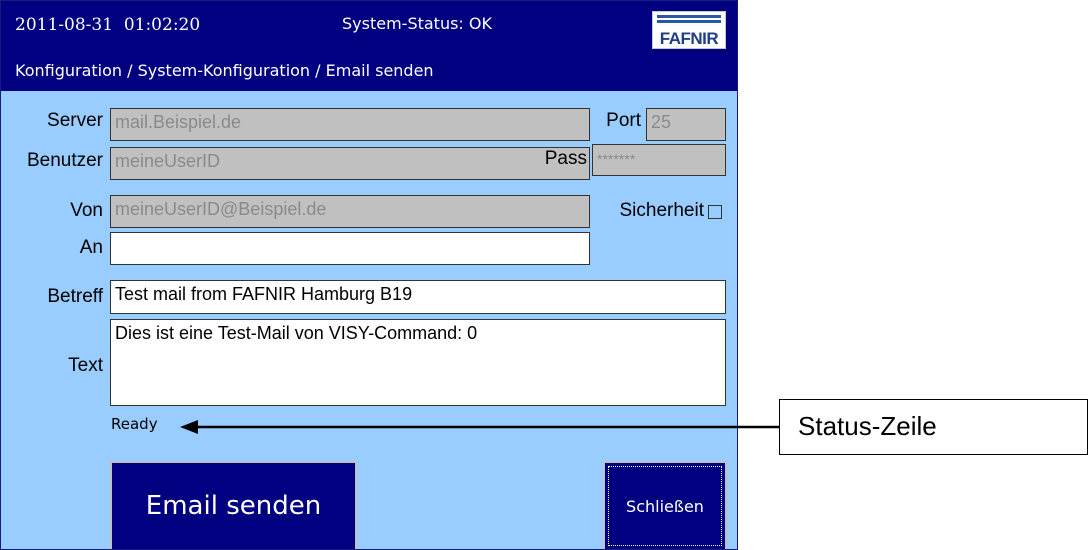 The width and height of the screenshot is (1089, 550). I want to click on arrow-head, so click(189, 427).